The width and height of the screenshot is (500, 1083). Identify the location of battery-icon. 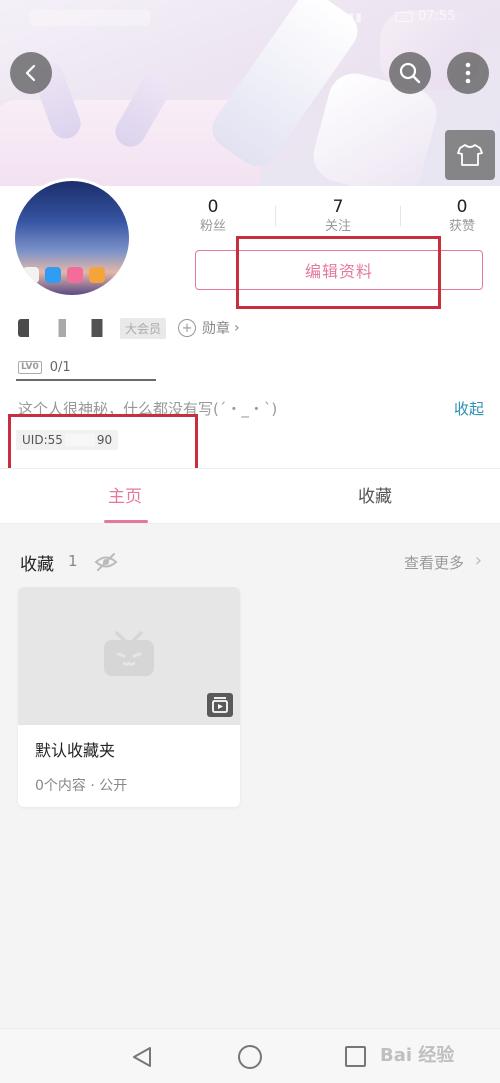
(404, 17).